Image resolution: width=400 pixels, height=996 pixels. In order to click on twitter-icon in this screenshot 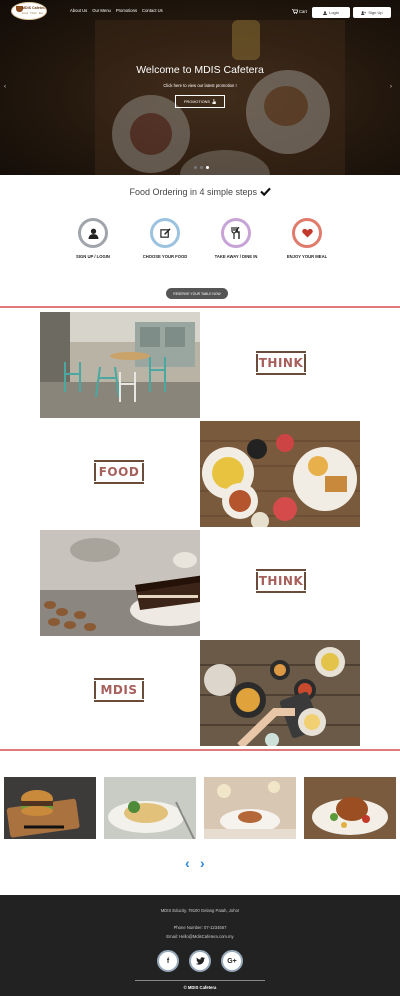, I will do `click(200, 961)`.